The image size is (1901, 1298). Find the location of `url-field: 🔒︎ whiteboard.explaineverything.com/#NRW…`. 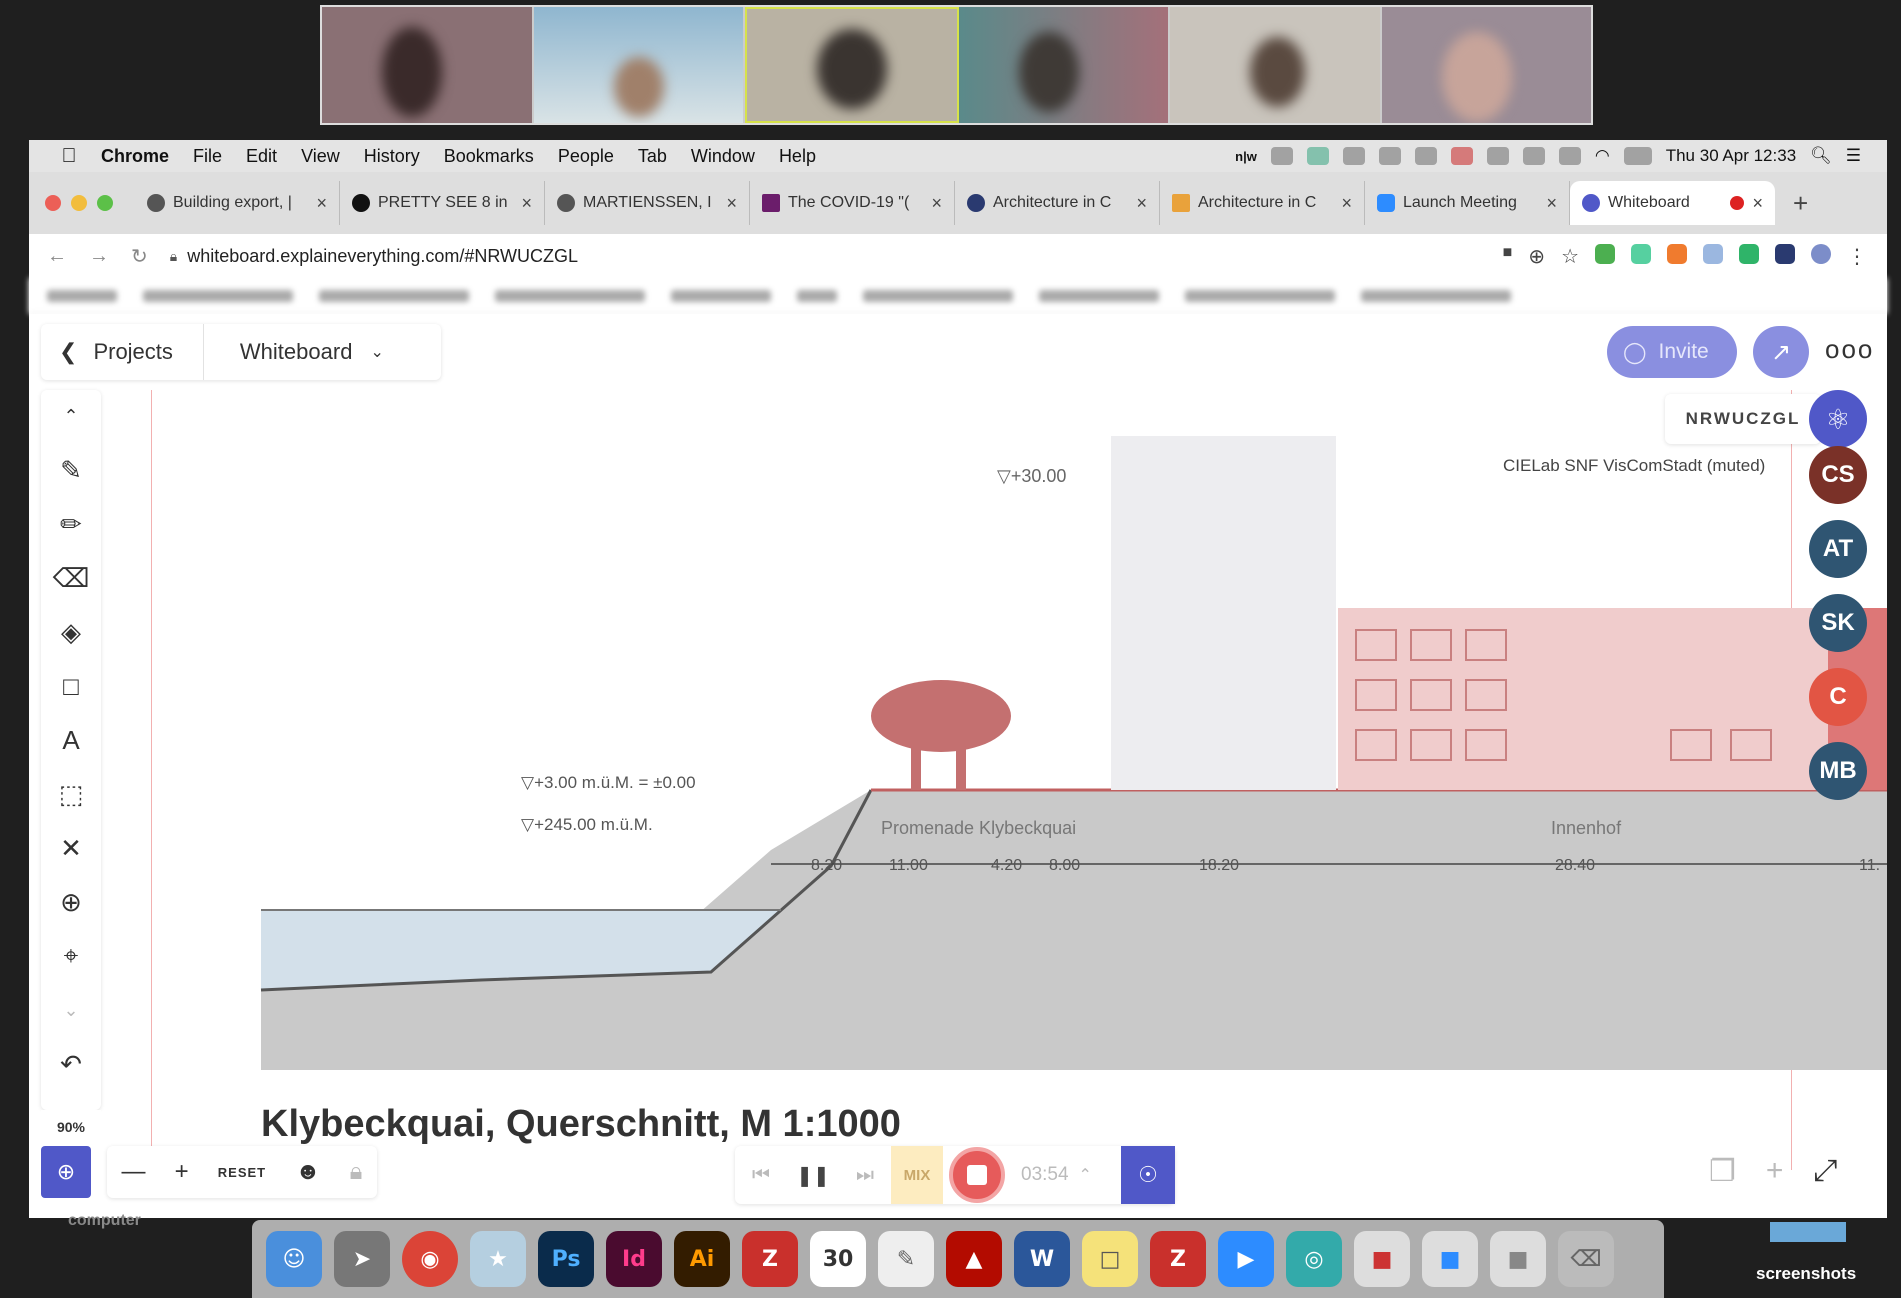

url-field: 🔒︎ whiteboard.explaineverything.com/#NRW… is located at coordinates (374, 256).